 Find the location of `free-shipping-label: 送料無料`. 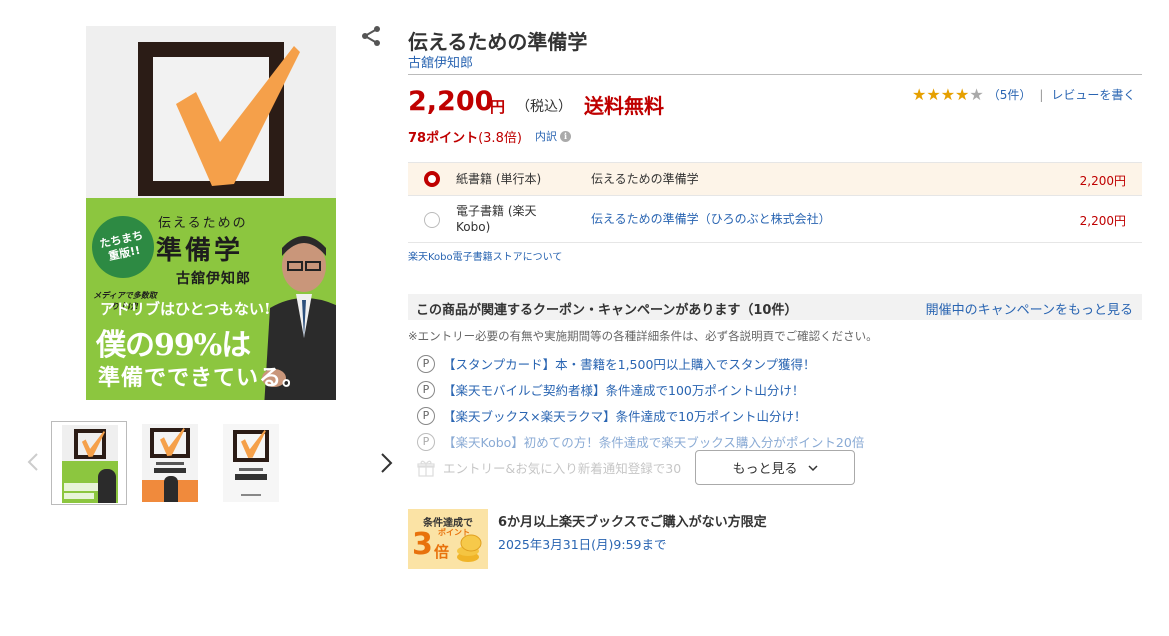

free-shipping-label: 送料無料 is located at coordinates (624, 106).